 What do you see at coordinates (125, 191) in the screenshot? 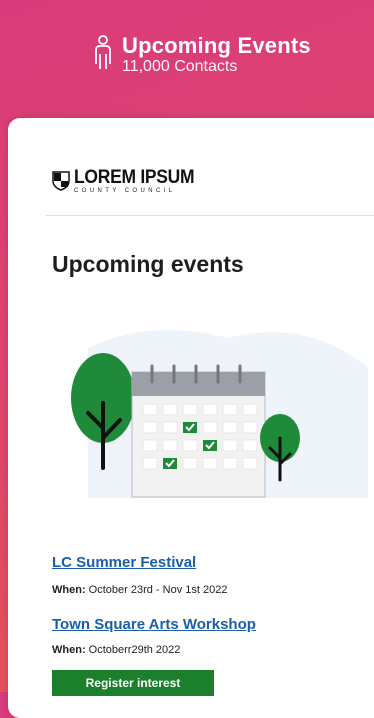
I see `logo-sub: COUNTY COUNCIL` at bounding box center [125, 191].